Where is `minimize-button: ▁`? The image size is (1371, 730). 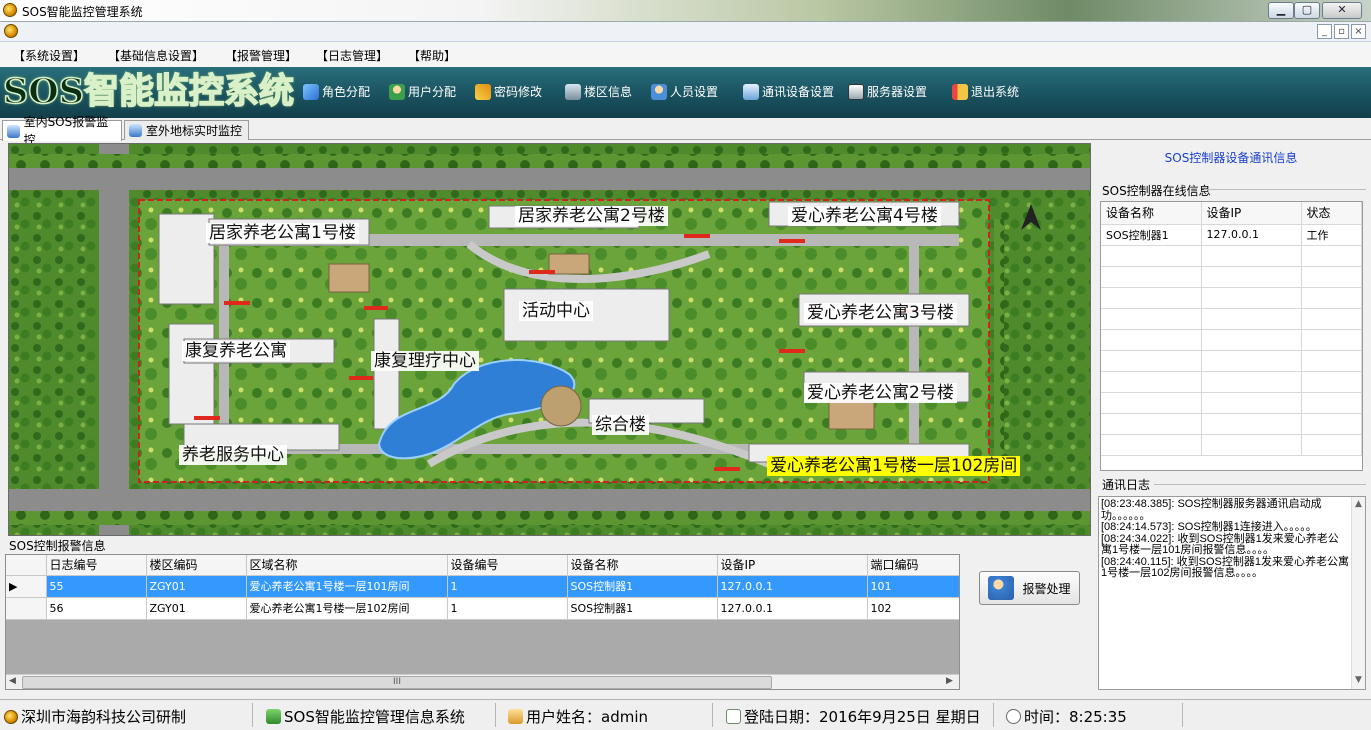 minimize-button: ▁ is located at coordinates (1281, 10).